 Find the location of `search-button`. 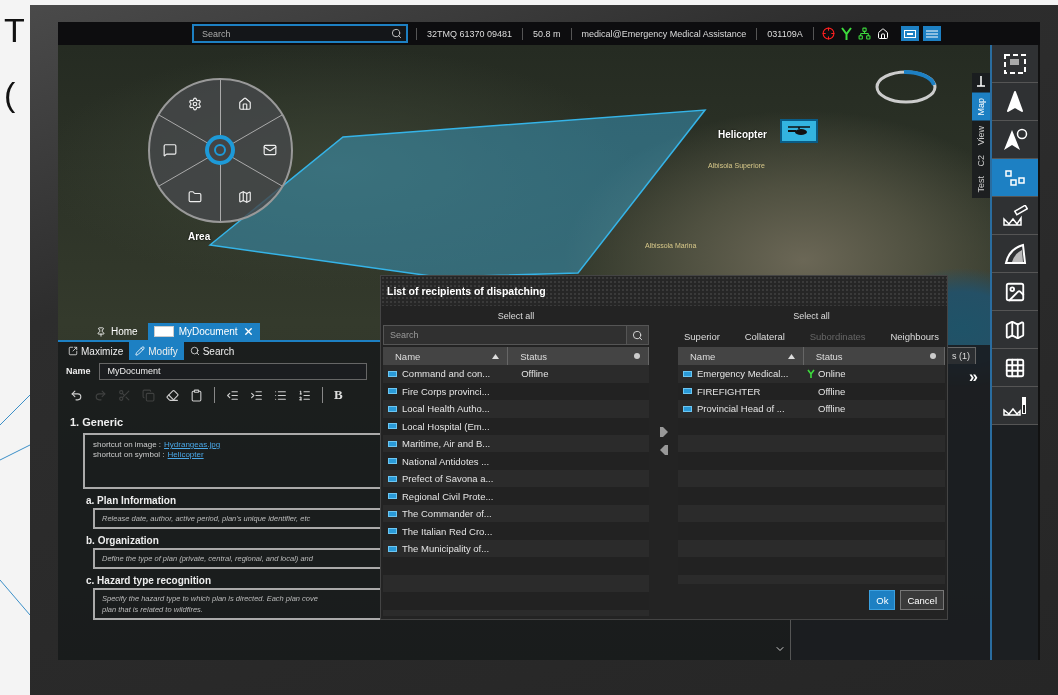

search-button is located at coordinates (638, 335).